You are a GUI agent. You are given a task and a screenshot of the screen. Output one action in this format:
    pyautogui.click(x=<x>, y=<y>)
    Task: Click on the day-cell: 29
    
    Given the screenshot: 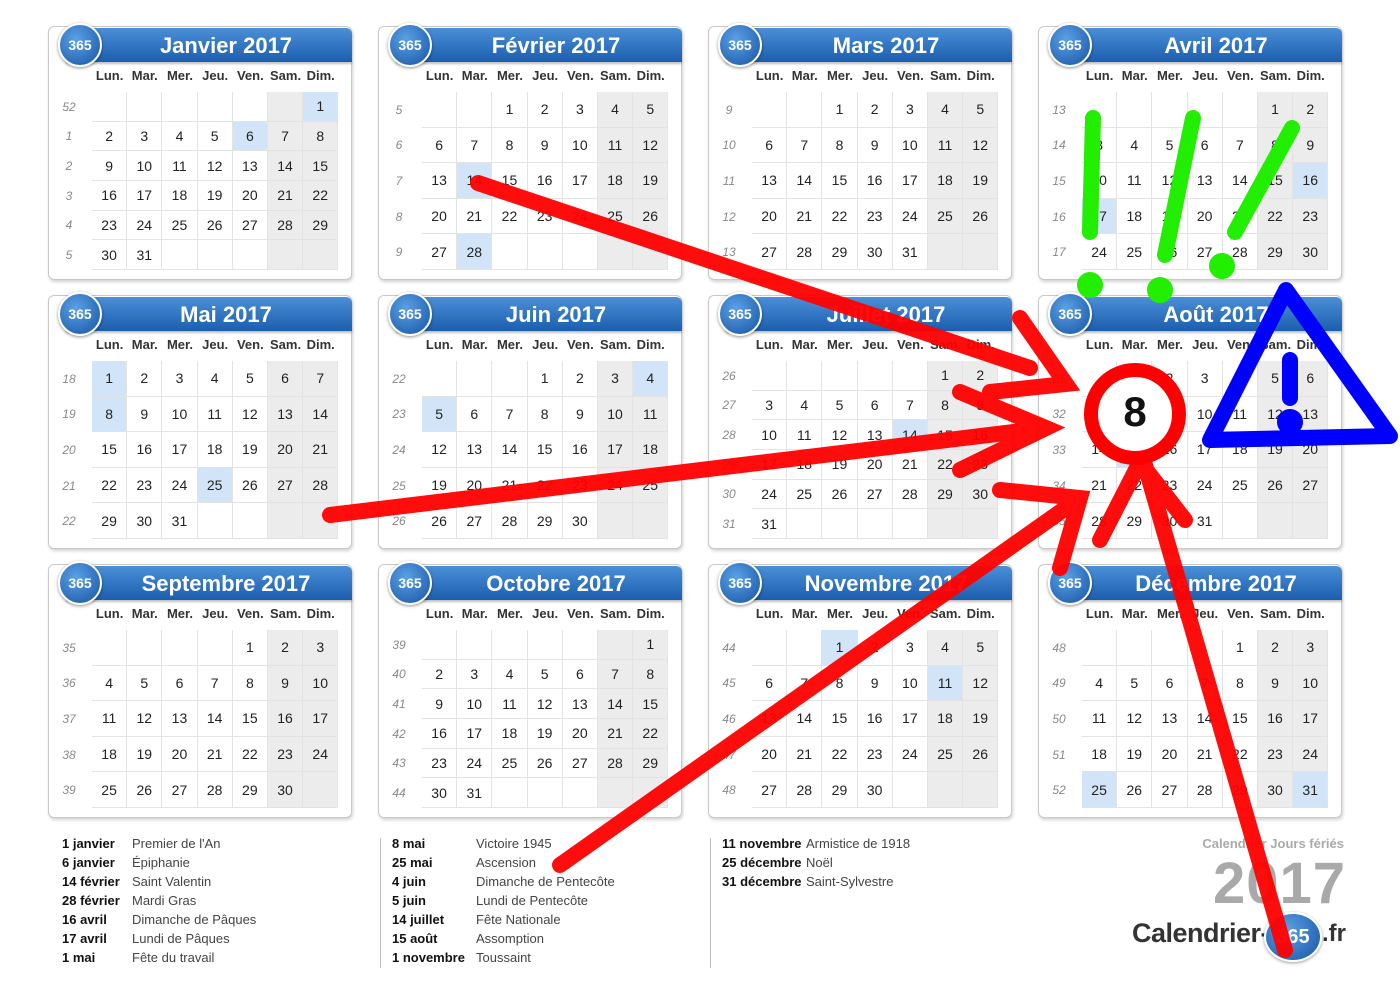 What is the action you would take?
    pyautogui.click(x=840, y=790)
    